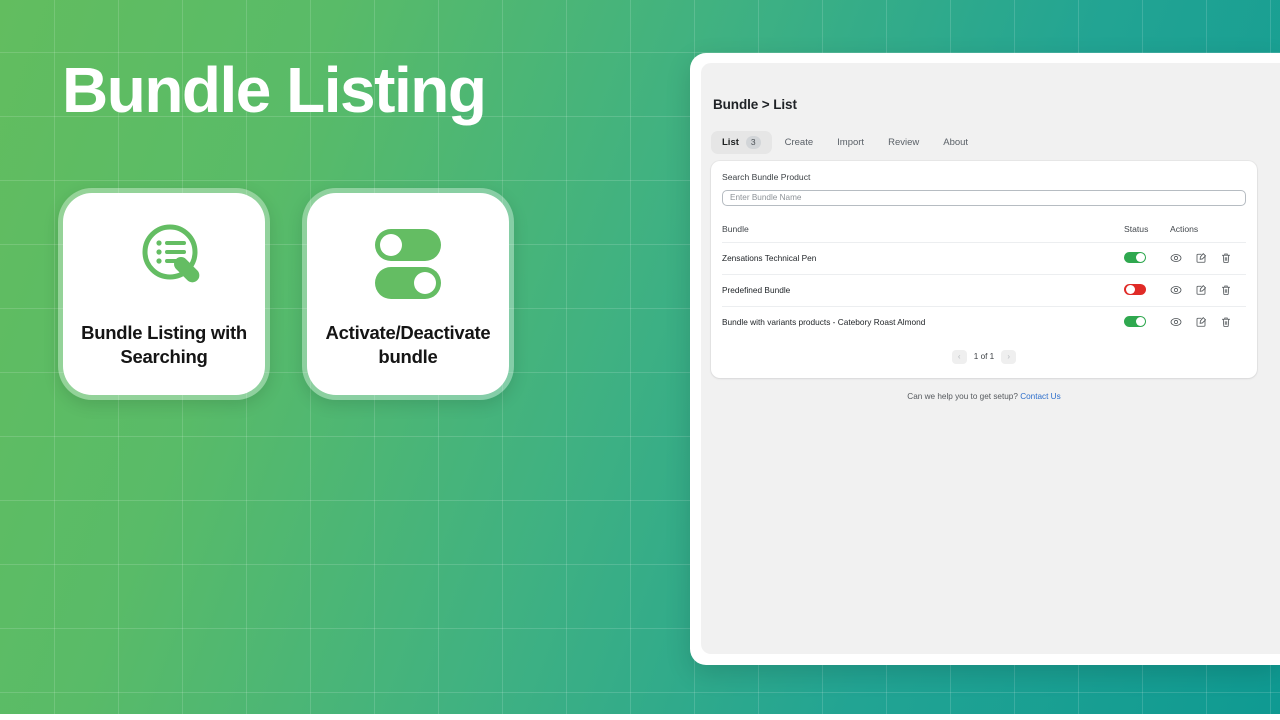 The image size is (1280, 720). What do you see at coordinates (164, 262) in the screenshot?
I see `magnifier-list-icon` at bounding box center [164, 262].